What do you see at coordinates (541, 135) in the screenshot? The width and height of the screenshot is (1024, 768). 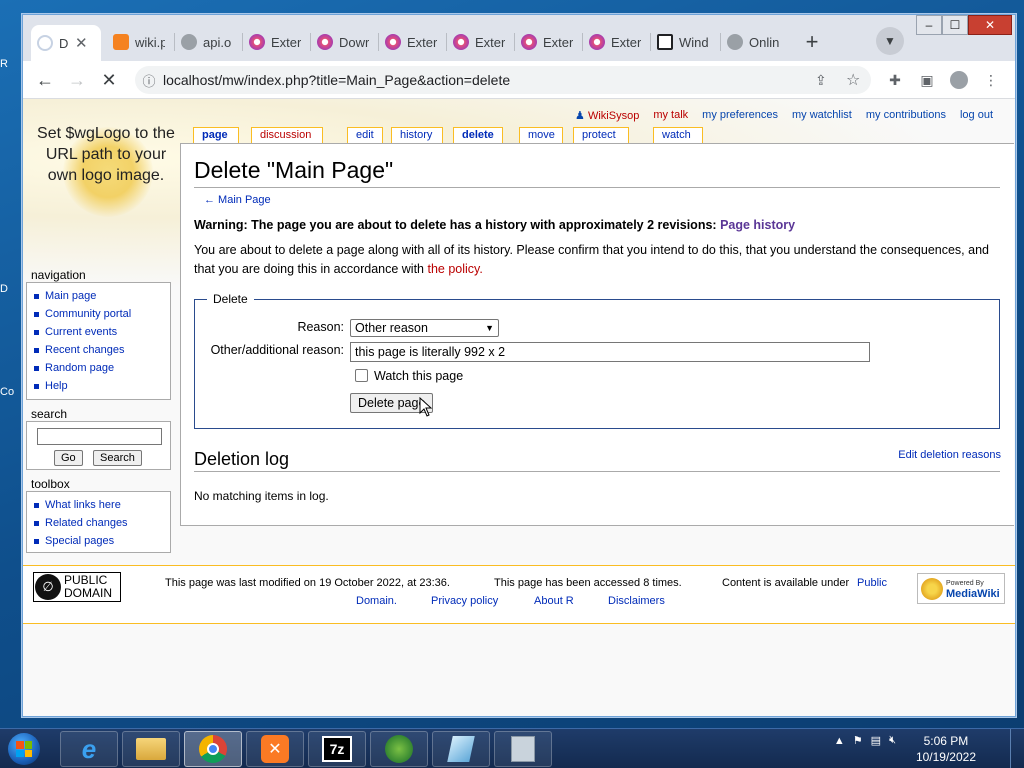 I see `tab-move: move` at bounding box center [541, 135].